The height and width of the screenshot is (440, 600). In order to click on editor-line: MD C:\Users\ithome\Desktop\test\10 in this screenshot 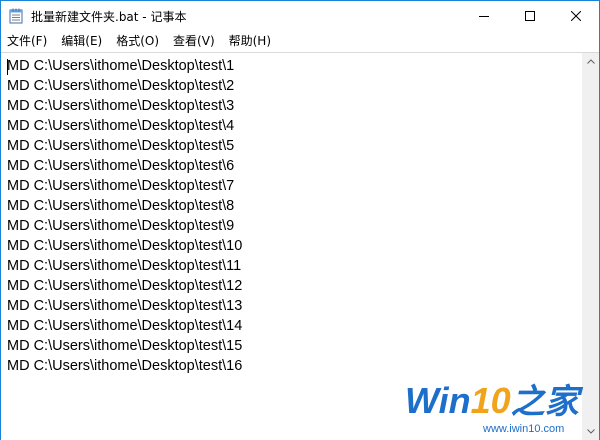, I will do `click(125, 246)`.